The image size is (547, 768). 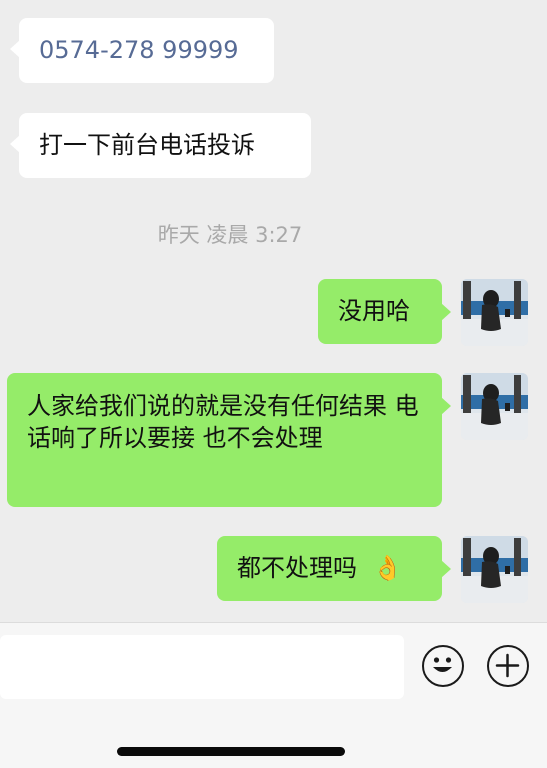 I want to click on incoming-message-phone: 0574-278 99999, so click(x=142, y=50).